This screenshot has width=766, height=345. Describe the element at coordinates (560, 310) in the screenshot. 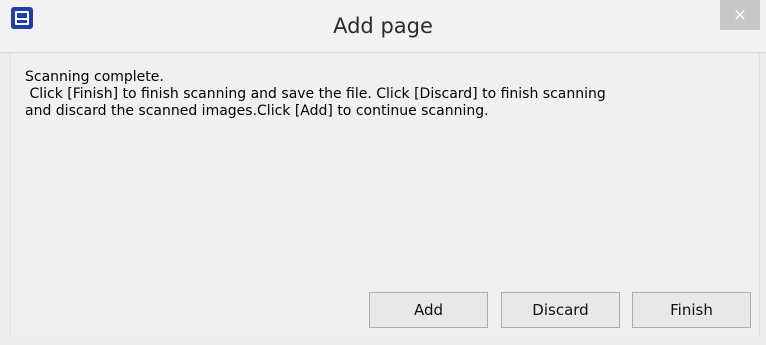

I see `discard-button: Discard` at that location.